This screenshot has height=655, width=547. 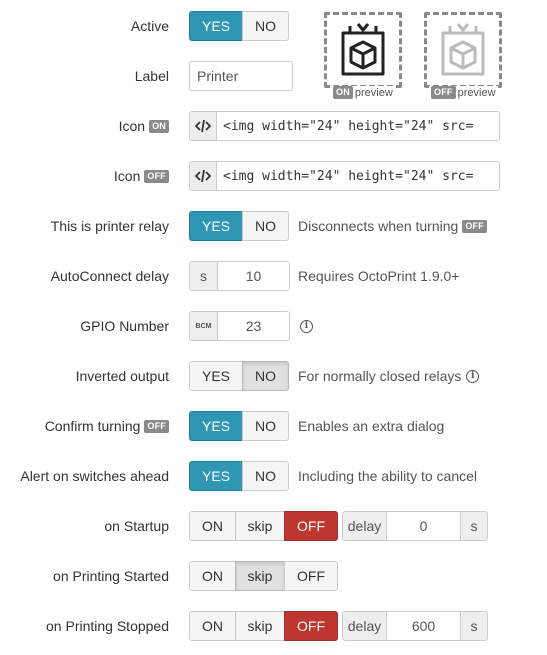 I want to click on on-printing-started-row: on Printing Started ON skip OFF, so click(x=273, y=576).